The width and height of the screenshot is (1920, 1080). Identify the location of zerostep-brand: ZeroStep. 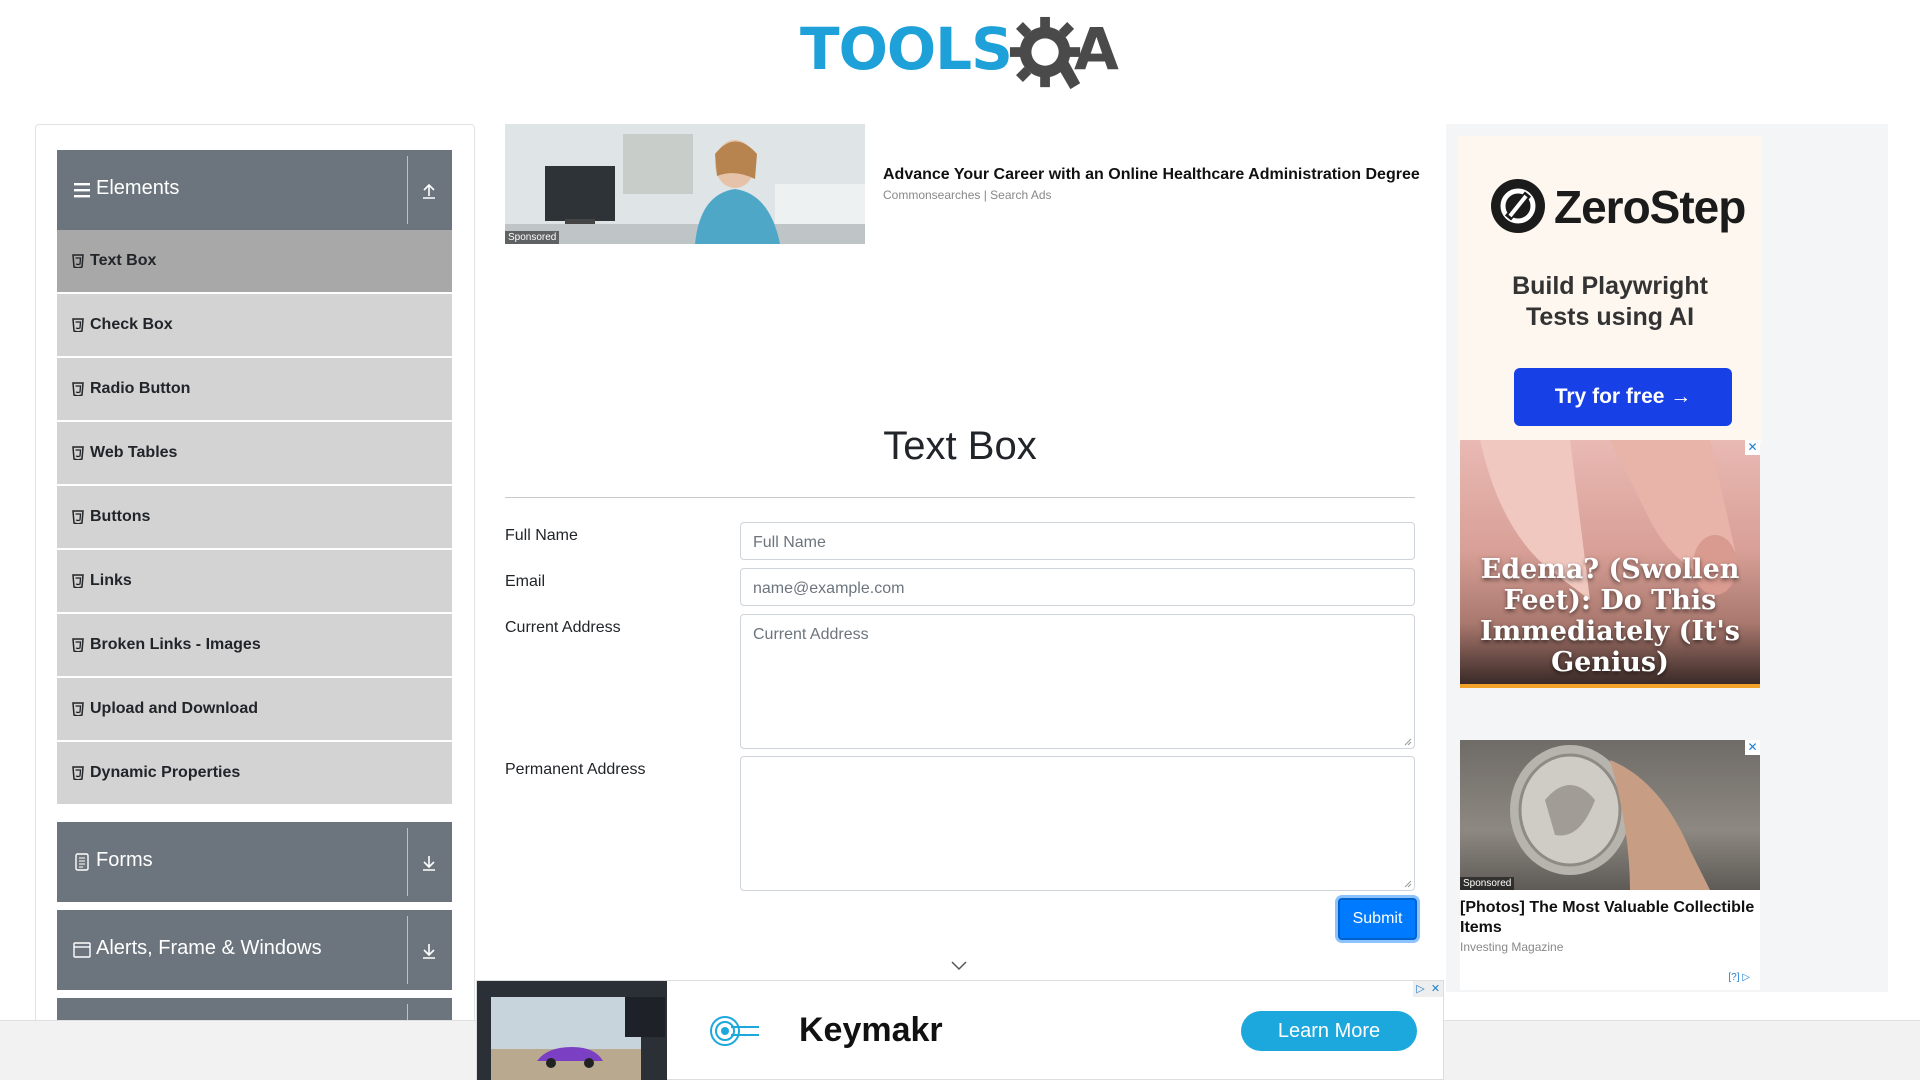
(1650, 207).